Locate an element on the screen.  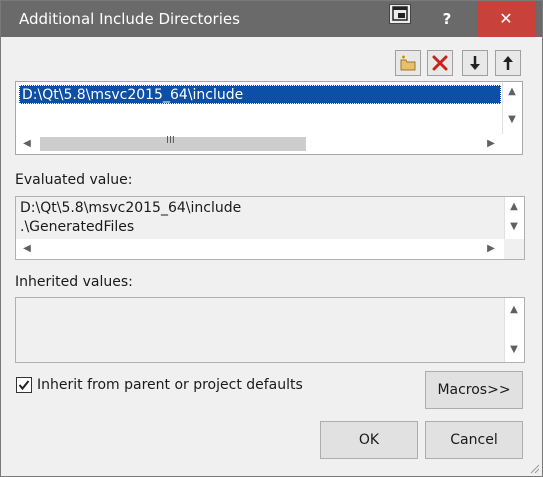
delete-line-button is located at coordinates (440, 63).